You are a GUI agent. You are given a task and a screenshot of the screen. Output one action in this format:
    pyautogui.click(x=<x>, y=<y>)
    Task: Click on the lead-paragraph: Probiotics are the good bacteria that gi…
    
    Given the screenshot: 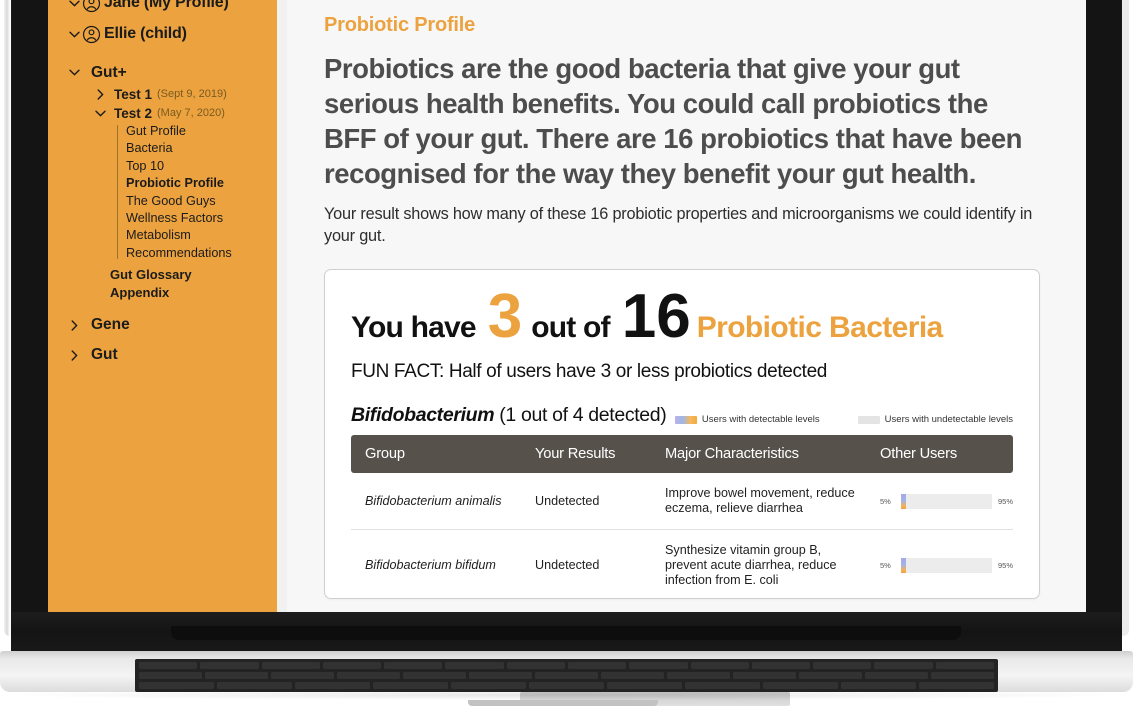 What is the action you would take?
    pyautogui.click(x=673, y=121)
    